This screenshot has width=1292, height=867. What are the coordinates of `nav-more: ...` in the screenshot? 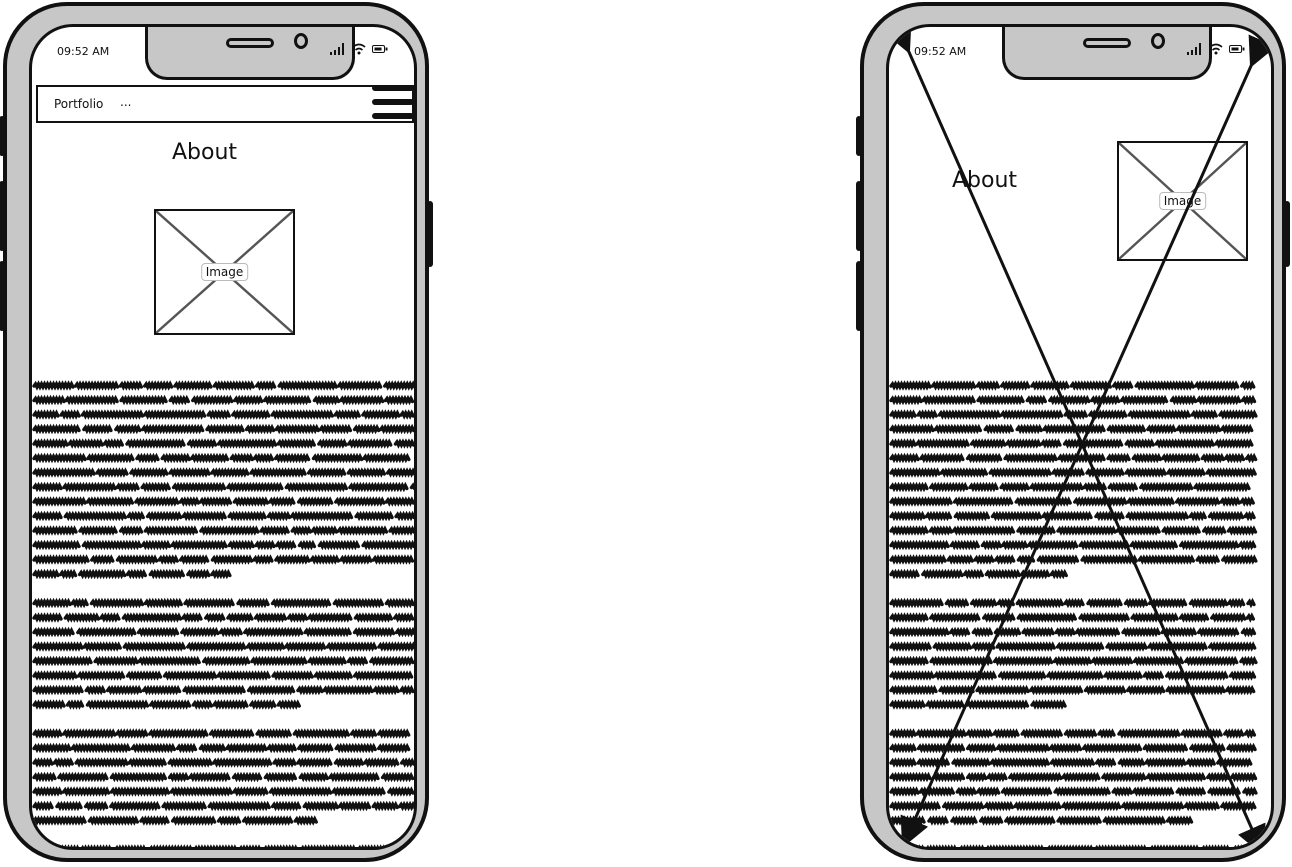 It's located at (125, 102).